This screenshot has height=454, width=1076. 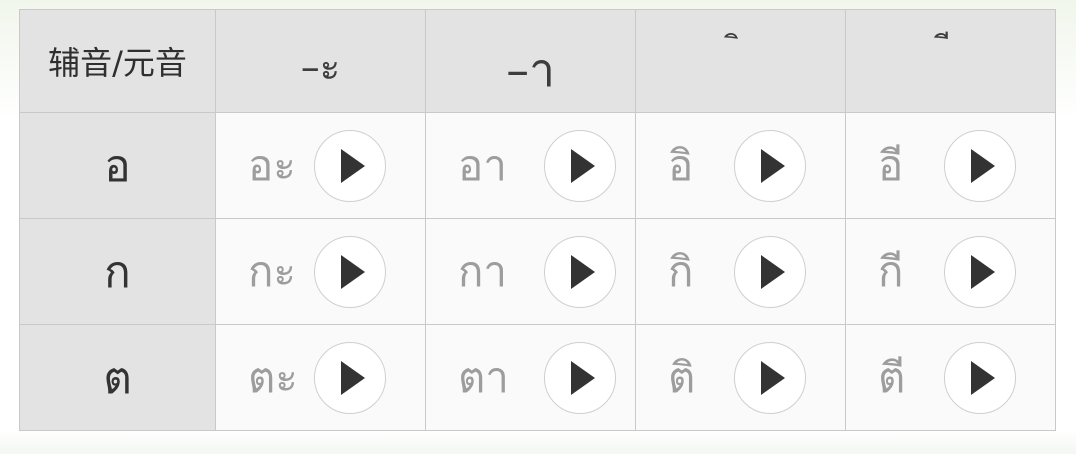 What do you see at coordinates (483, 377) in the screenshot?
I see `syllable-text: ตา` at bounding box center [483, 377].